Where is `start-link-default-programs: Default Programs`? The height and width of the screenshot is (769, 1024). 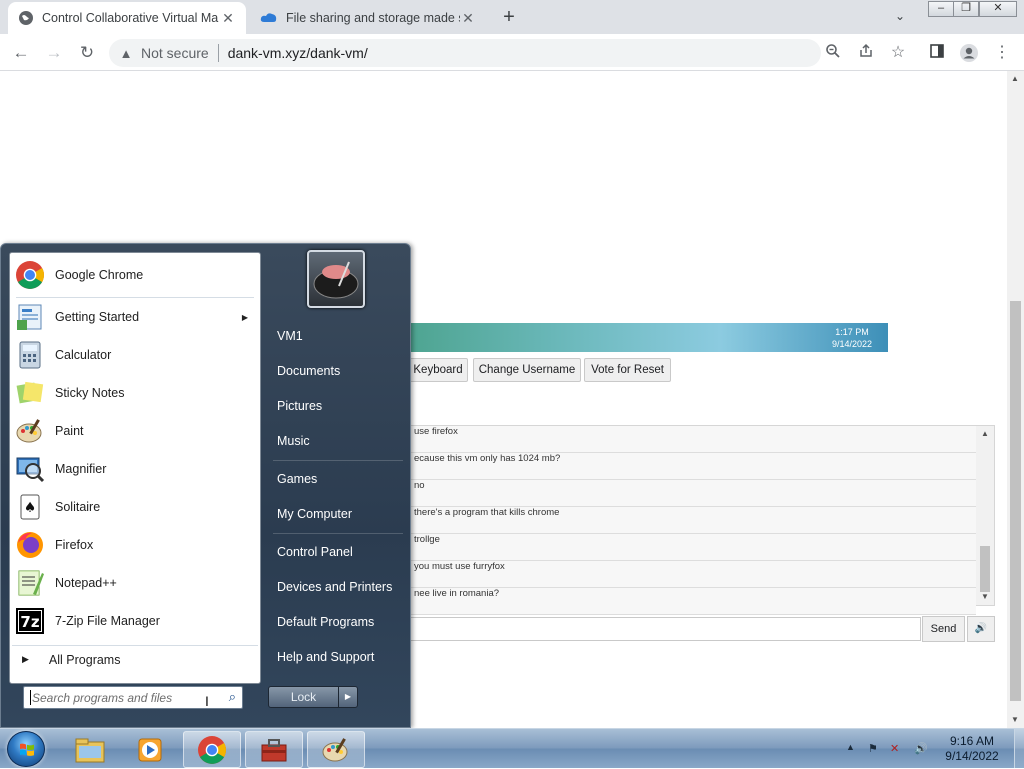 start-link-default-programs: Default Programs is located at coordinates (325, 622).